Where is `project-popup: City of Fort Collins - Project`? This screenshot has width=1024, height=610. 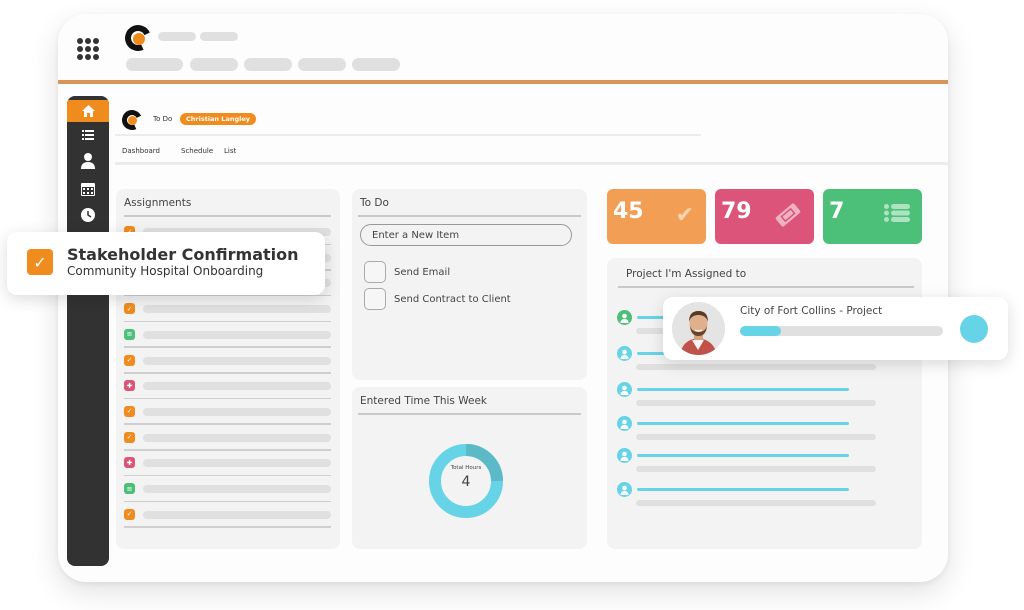
project-popup: City of Fort Collins - Project is located at coordinates (835, 328).